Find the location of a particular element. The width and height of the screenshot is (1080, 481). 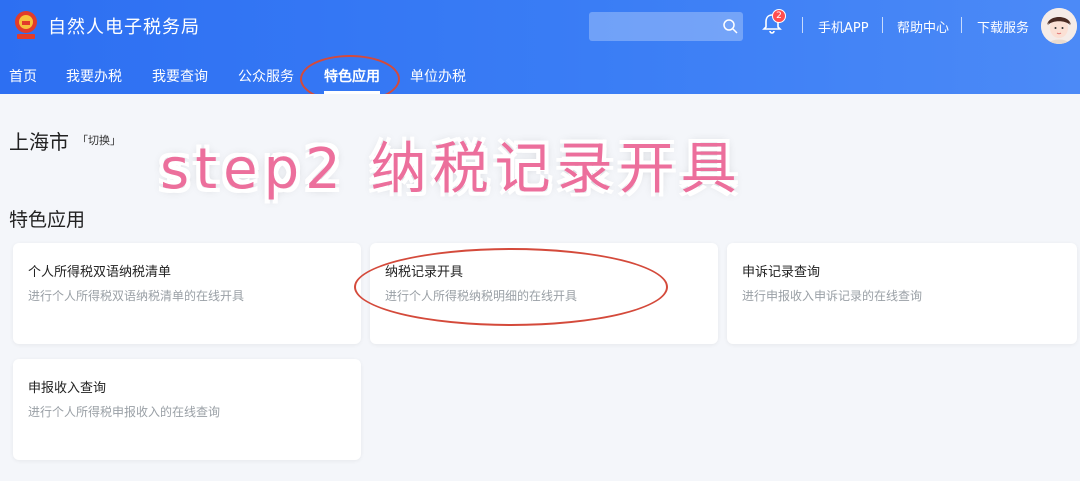

tax-emblem-icon is located at coordinates (26, 25).